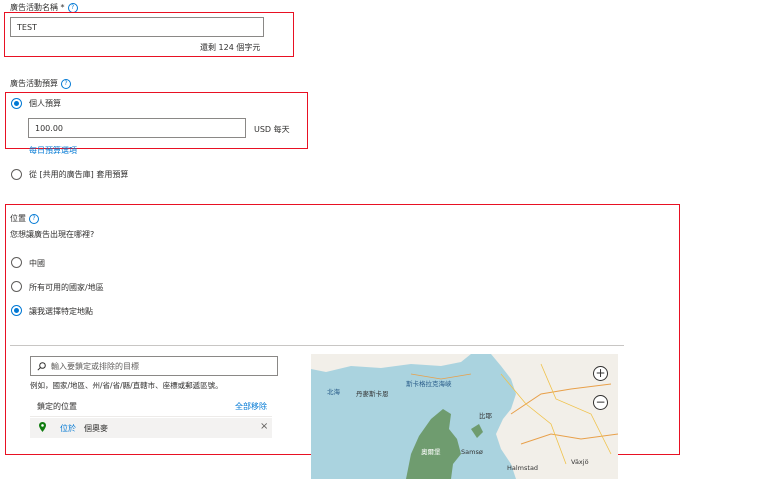  What do you see at coordinates (95, 366) in the screenshot?
I see `search-placeholder: 輸入要鎖定或排除的目標` at bounding box center [95, 366].